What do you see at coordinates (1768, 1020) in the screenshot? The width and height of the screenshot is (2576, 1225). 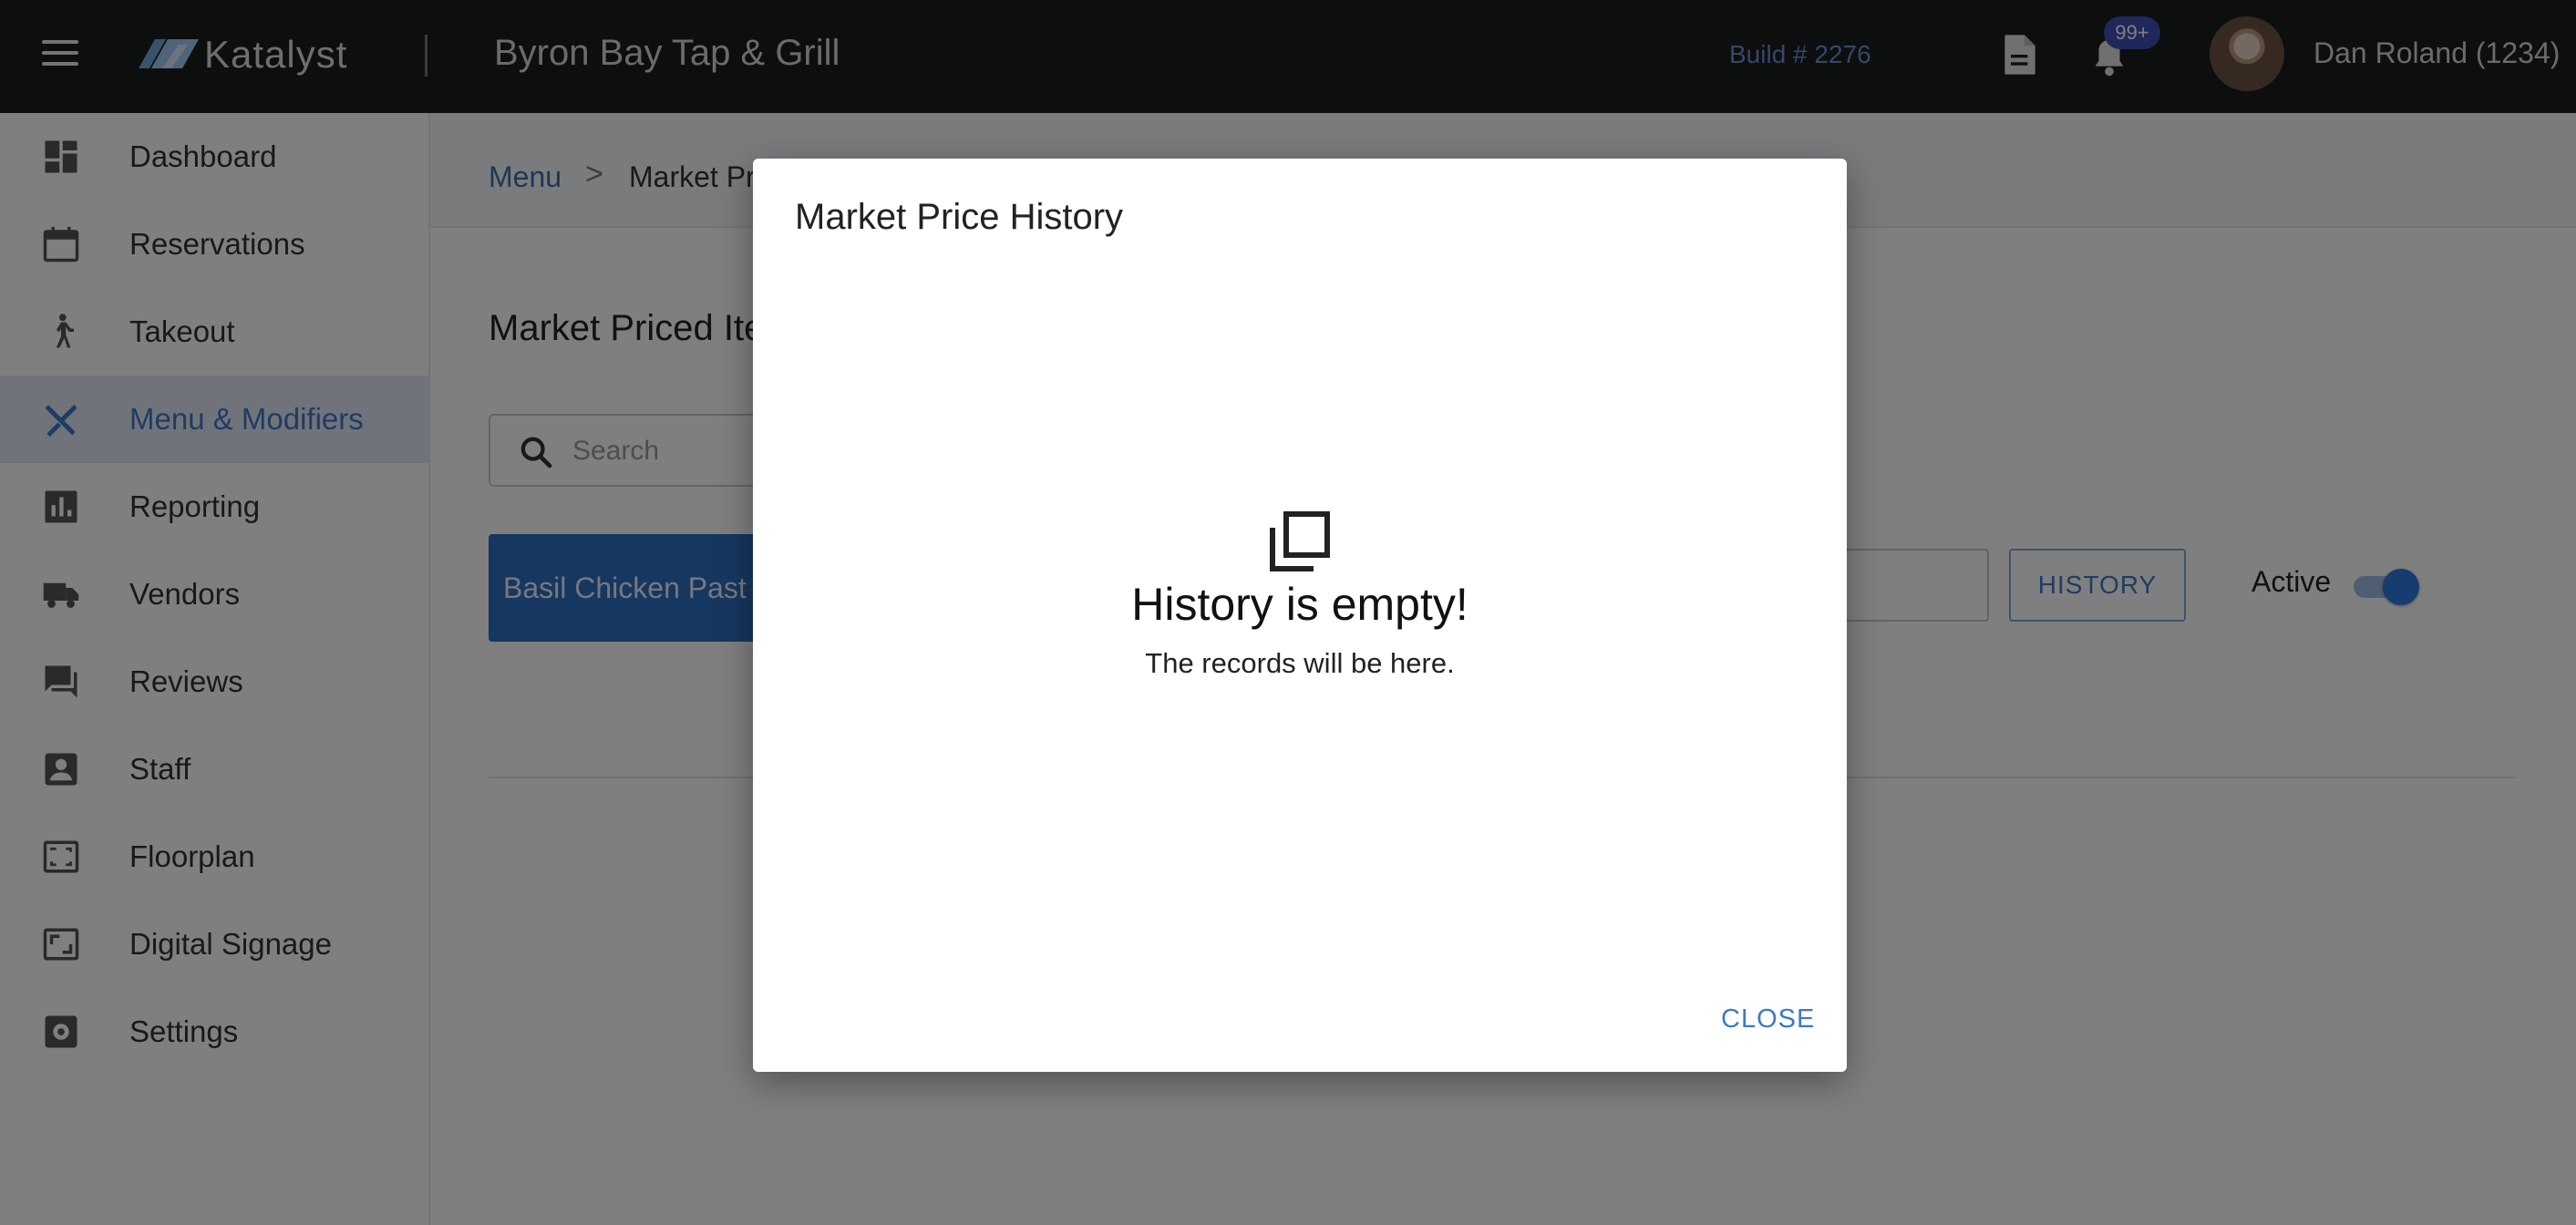 I see `close-button: CLOSE` at bounding box center [1768, 1020].